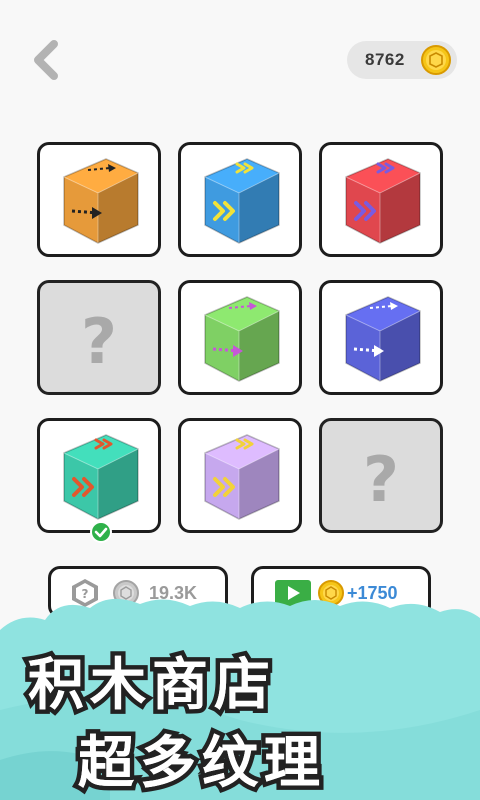 Image resolution: width=480 pixels, height=800 pixels. I want to click on banner-subtitle: 超多纹理, so click(202, 763).